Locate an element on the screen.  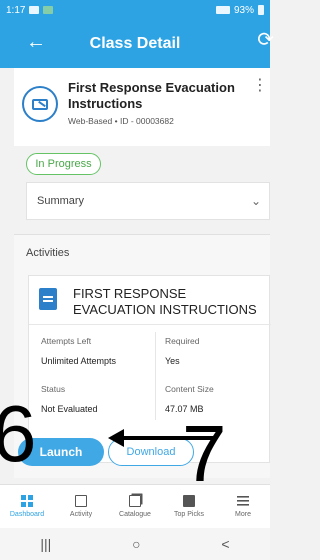
status-label: Status is located at coordinates (53, 389).